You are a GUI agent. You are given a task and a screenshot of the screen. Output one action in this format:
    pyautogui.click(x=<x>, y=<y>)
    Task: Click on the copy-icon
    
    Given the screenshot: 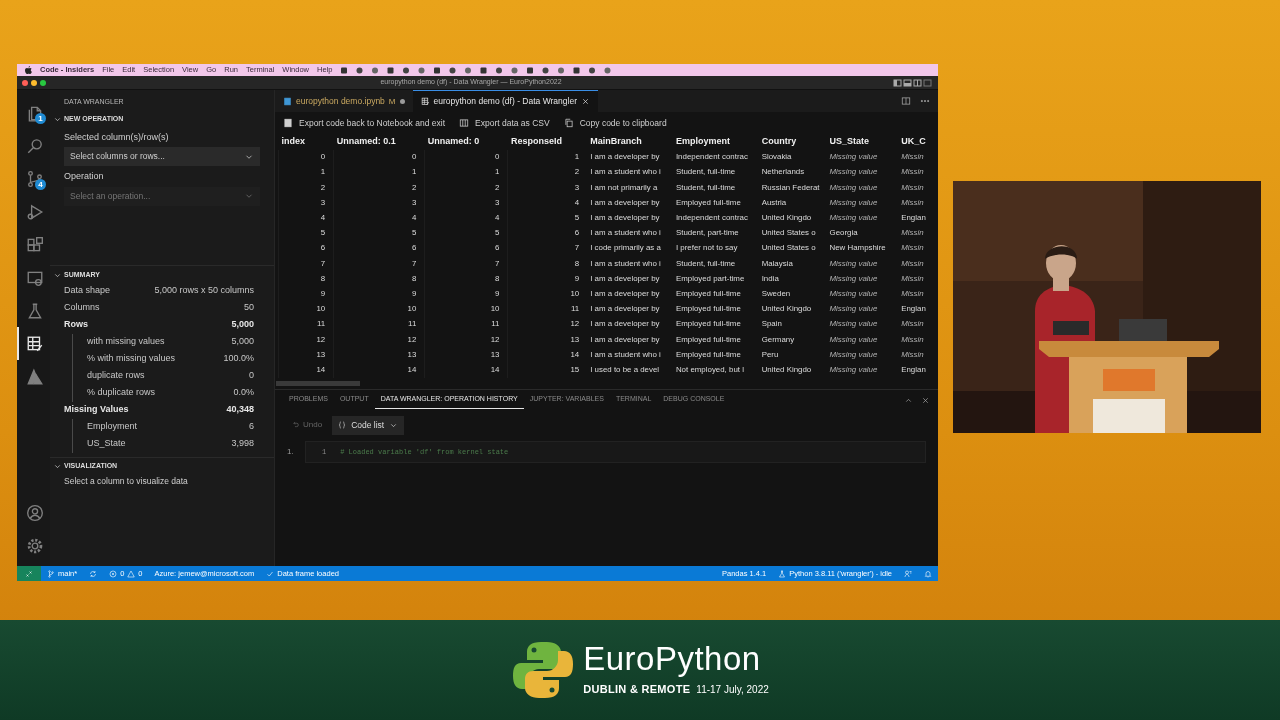 What is the action you would take?
    pyautogui.click(x=568, y=123)
    